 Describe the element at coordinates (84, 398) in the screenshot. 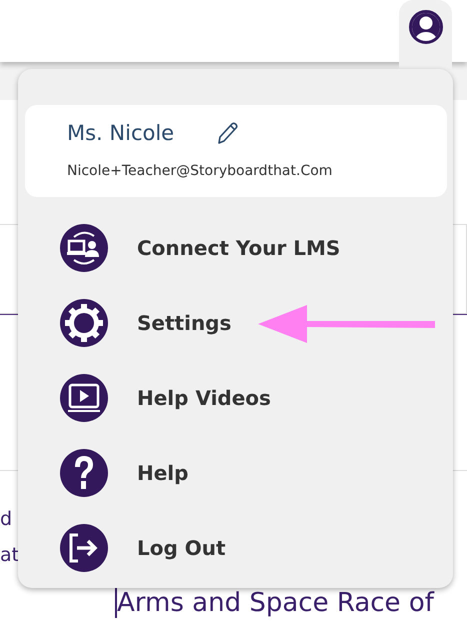

I see `play-video-icon` at that location.